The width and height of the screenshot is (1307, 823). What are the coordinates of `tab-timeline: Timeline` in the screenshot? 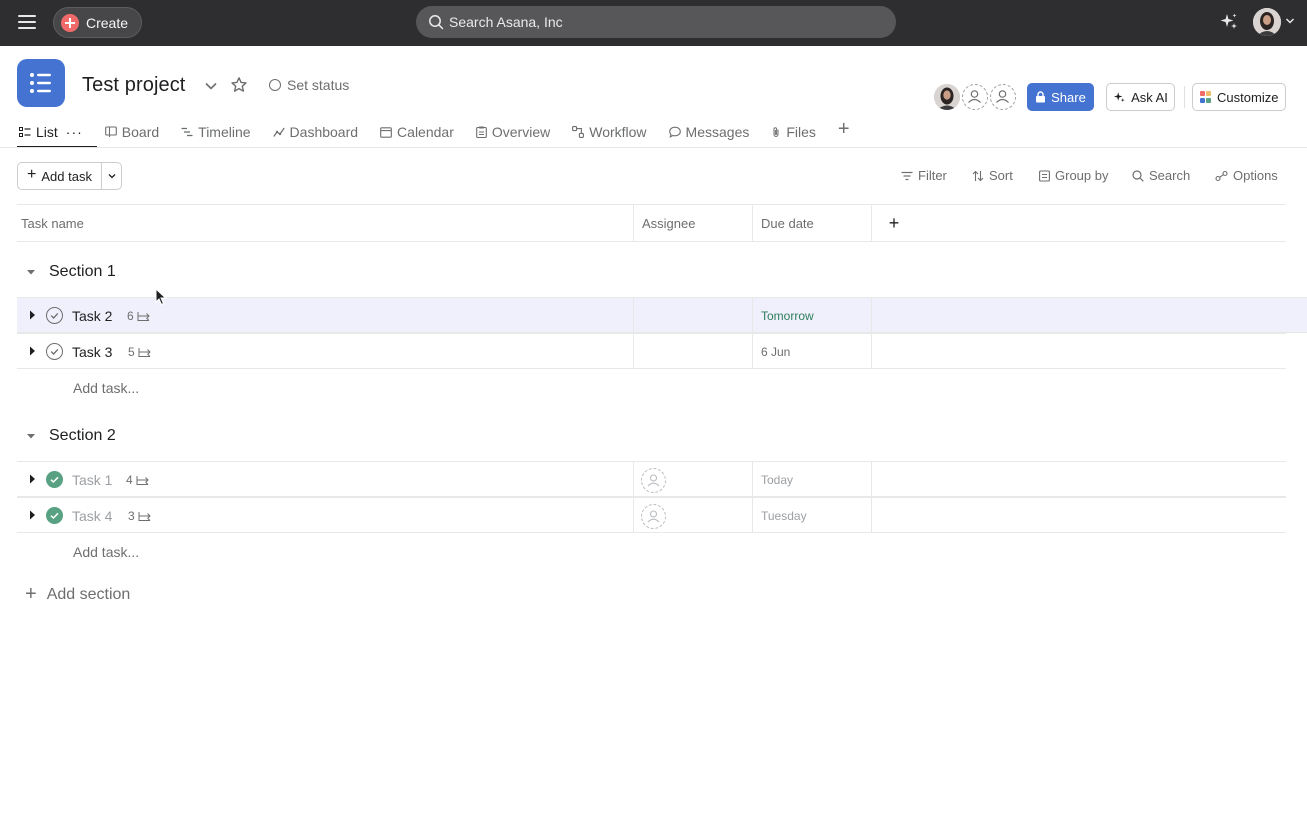 It's located at (216, 132).